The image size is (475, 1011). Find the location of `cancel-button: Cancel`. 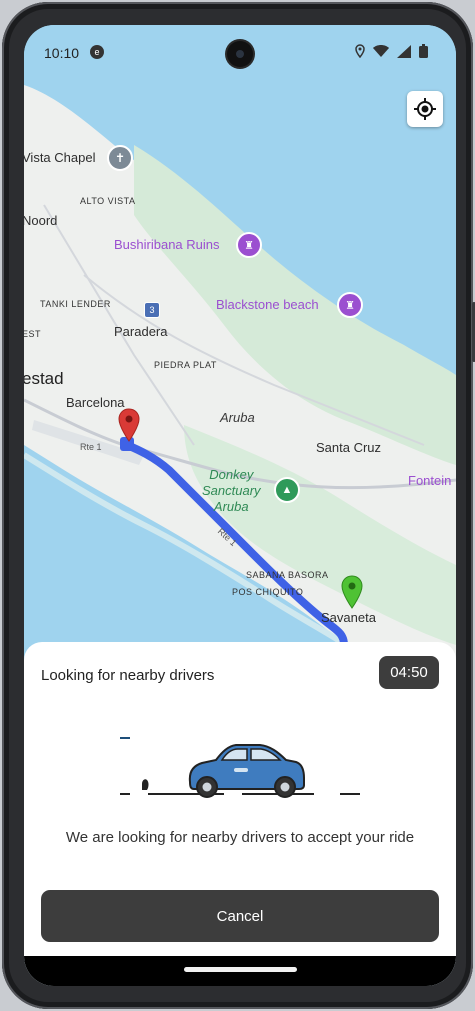

cancel-button: Cancel is located at coordinates (240, 916).